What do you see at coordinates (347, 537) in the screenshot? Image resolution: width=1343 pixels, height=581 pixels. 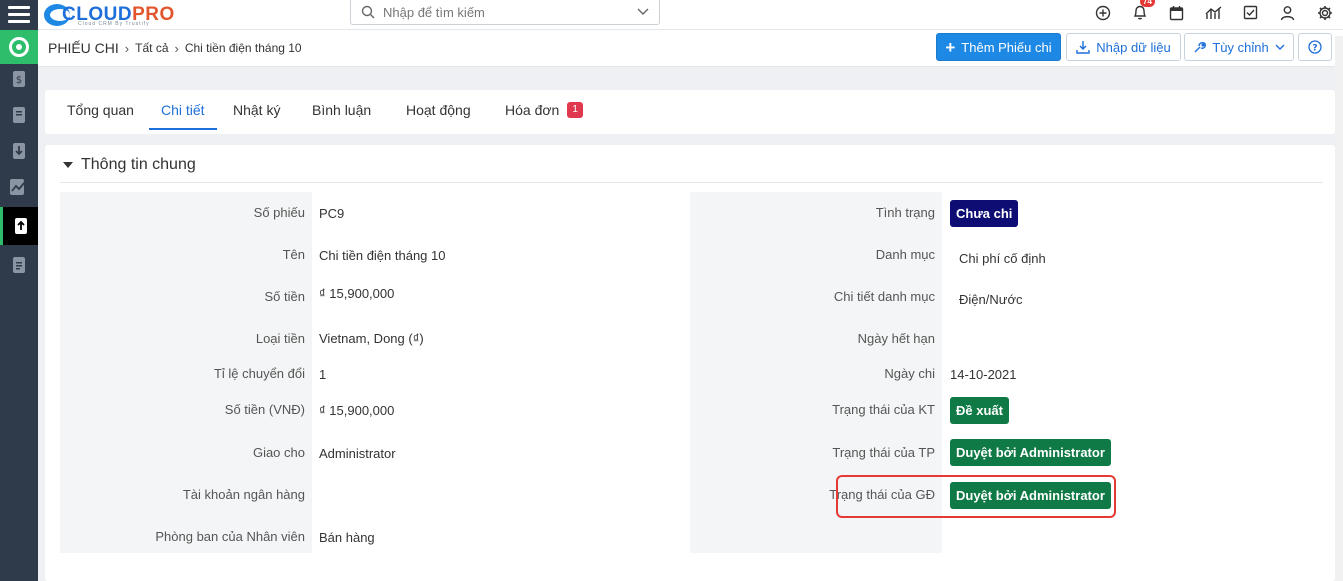 I see `field-value-department: Bán hàng` at bounding box center [347, 537].